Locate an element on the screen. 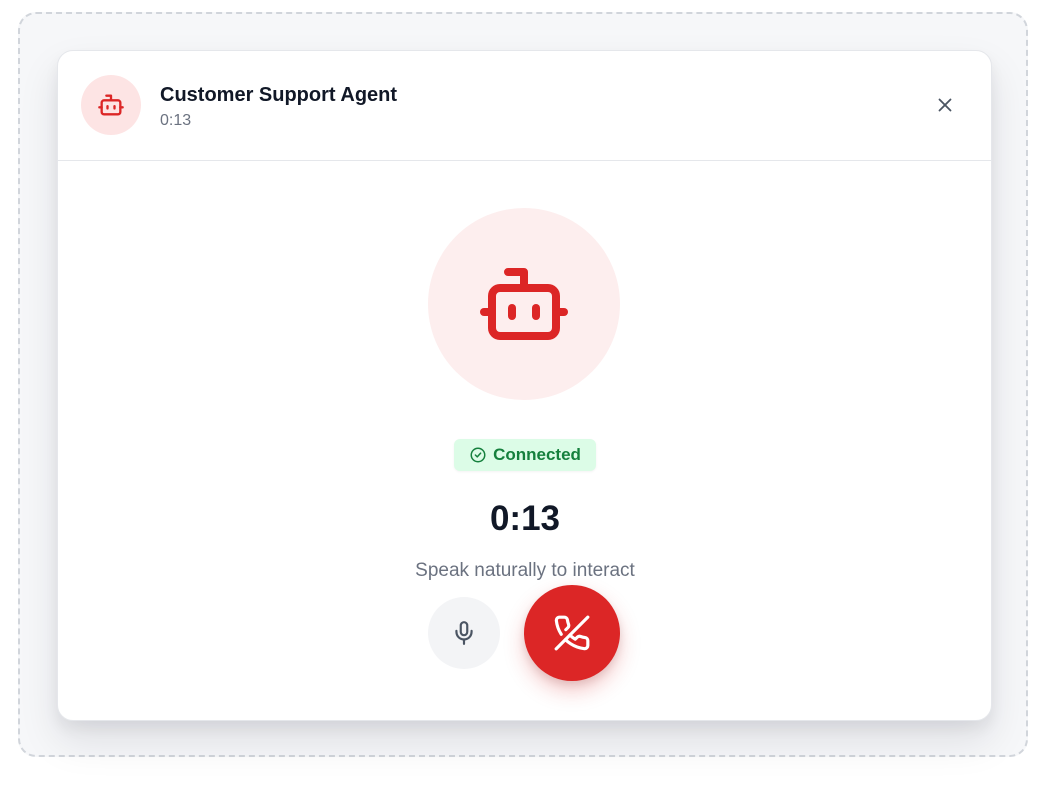  end-call-button is located at coordinates (572, 633).